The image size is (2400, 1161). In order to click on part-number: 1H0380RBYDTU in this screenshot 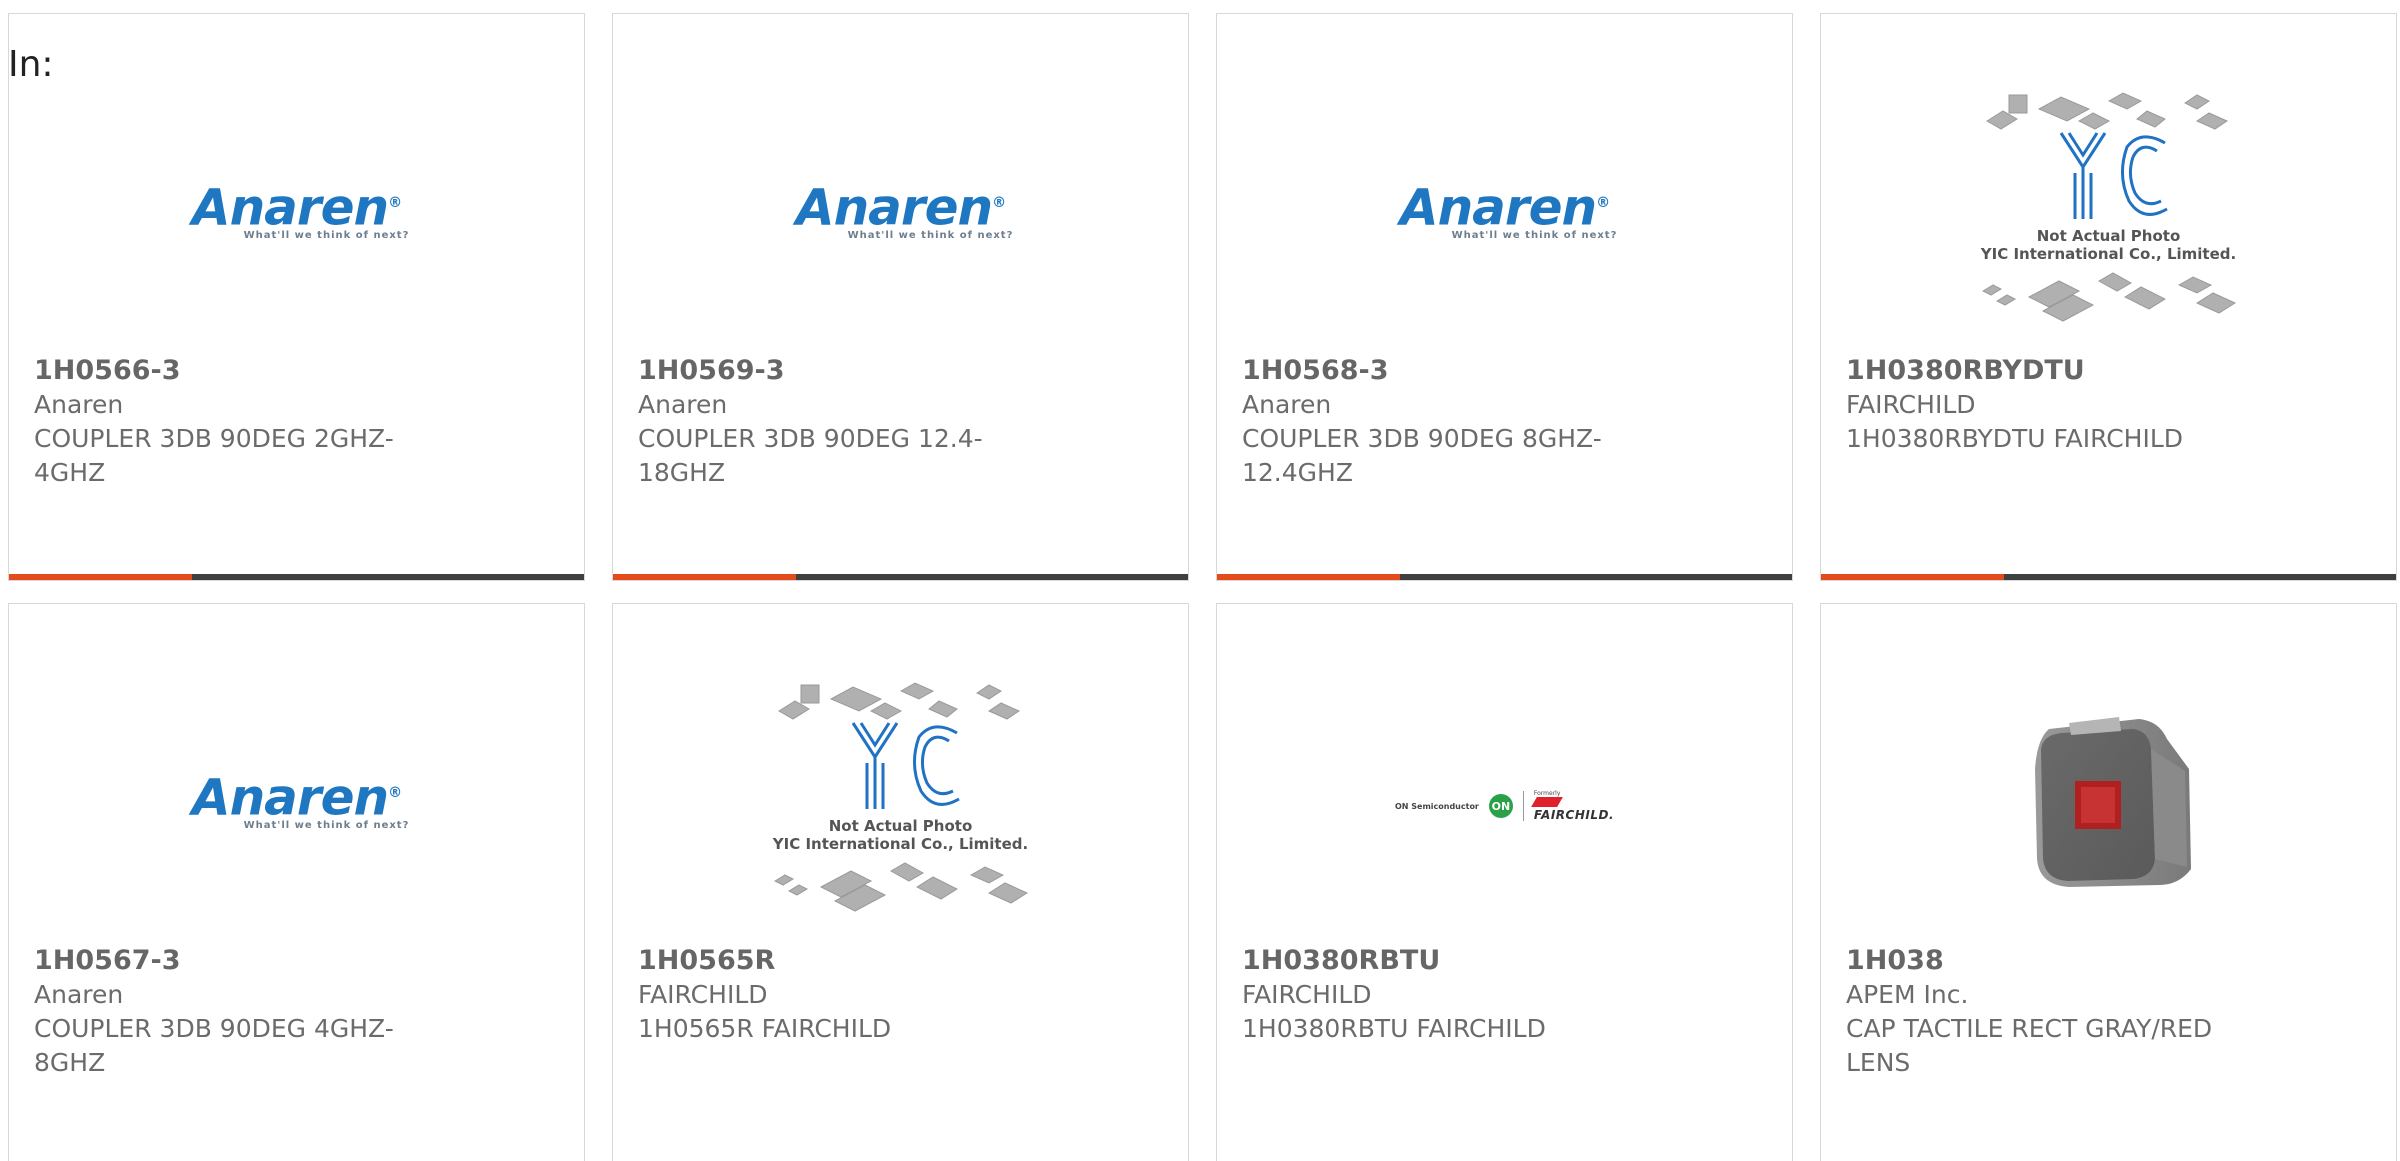, I will do `click(2041, 371)`.